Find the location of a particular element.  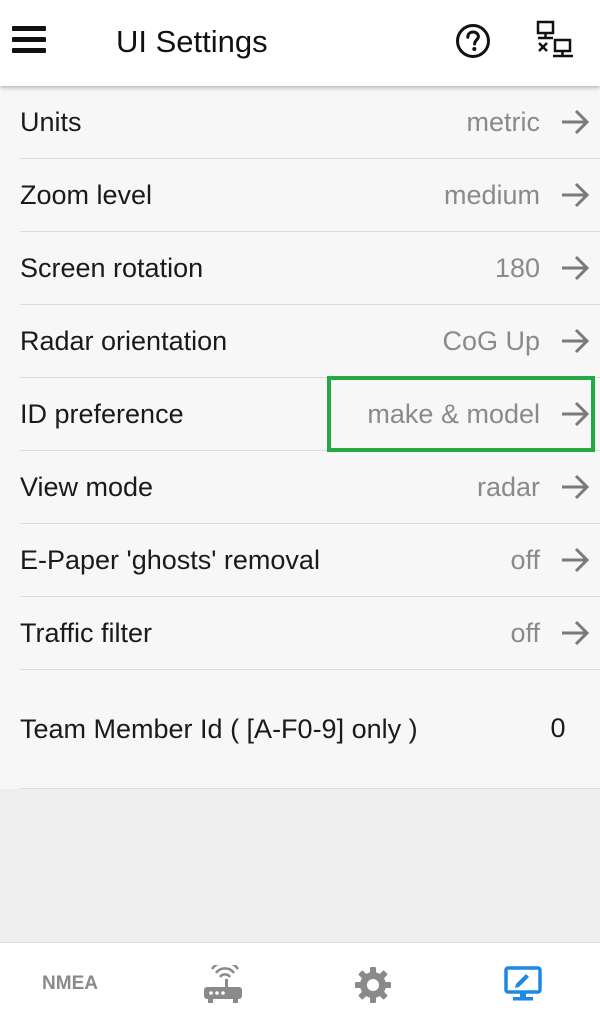

network-disconnected-icon is located at coordinates (555, 40).